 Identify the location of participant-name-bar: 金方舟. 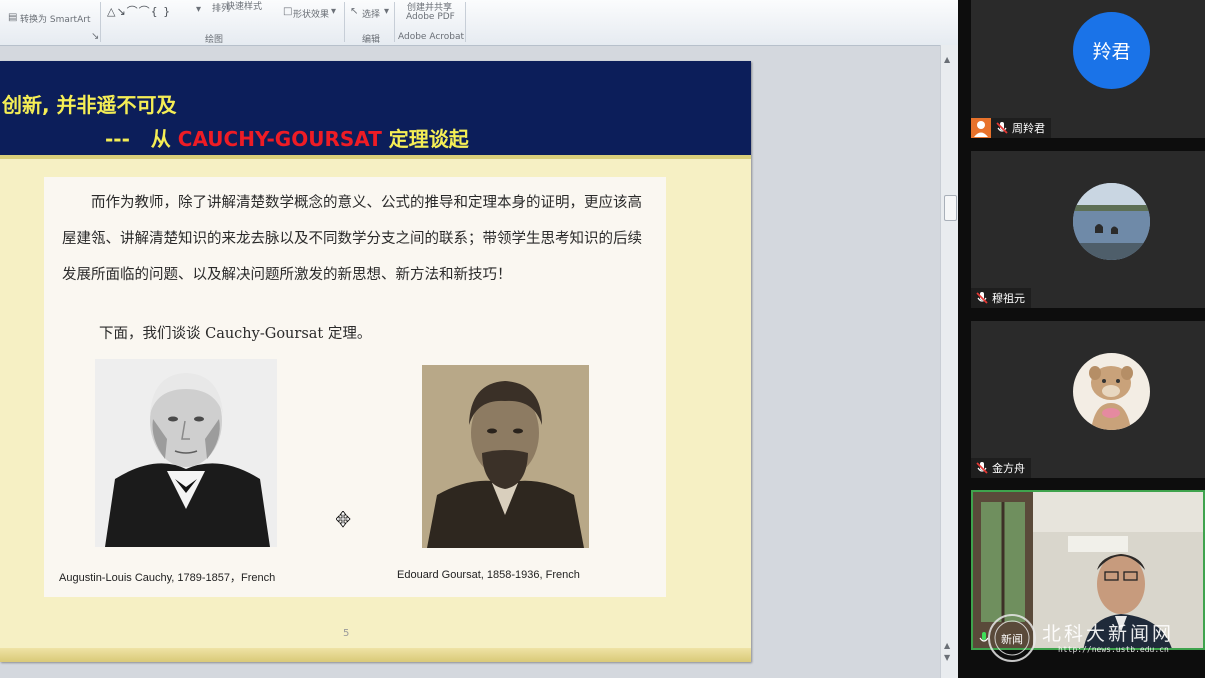
(1001, 468).